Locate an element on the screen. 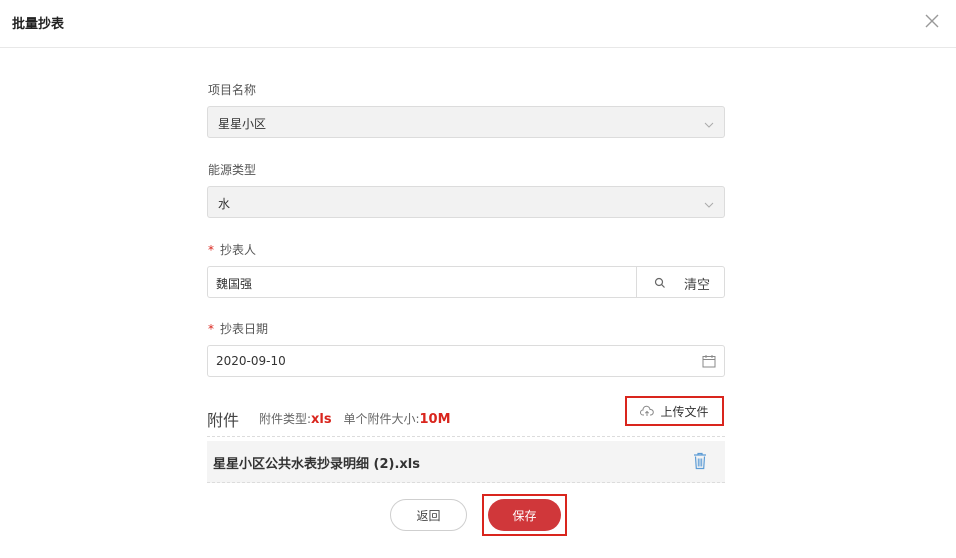 The width and height of the screenshot is (956, 558). cloud-upload-icon is located at coordinates (647, 410).